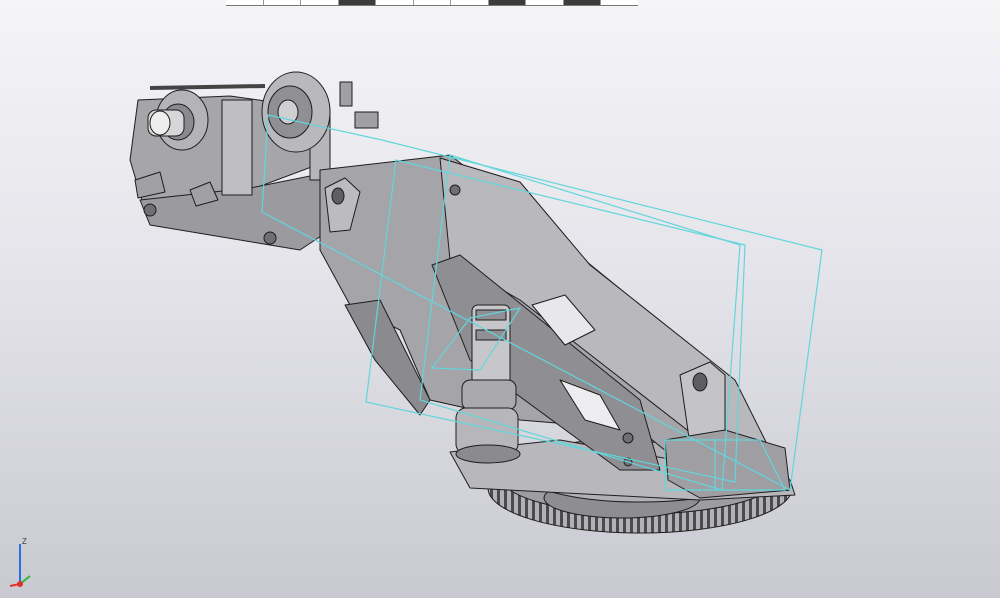 The height and width of the screenshot is (598, 1000). Describe the element at coordinates (296, 112) in the screenshot. I see `winch-drum` at that location.